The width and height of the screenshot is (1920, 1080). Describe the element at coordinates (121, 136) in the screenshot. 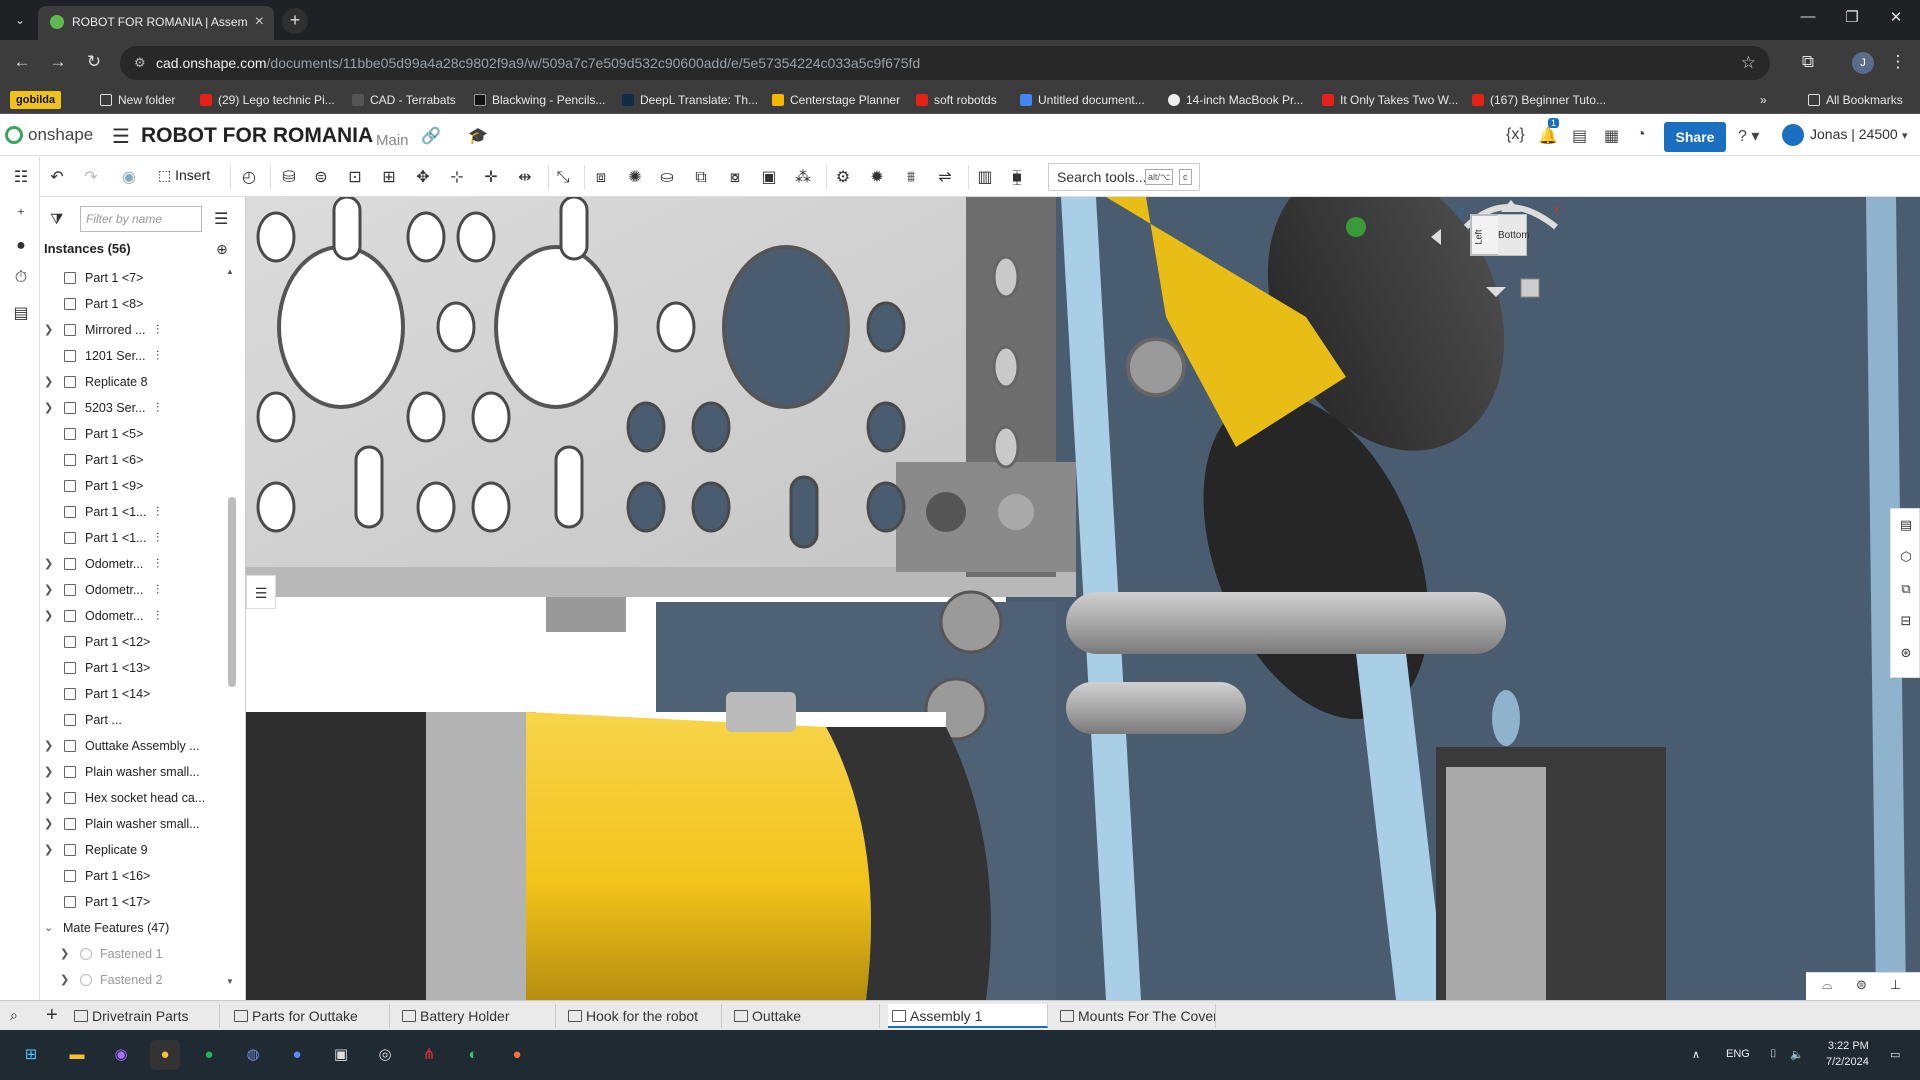

I see `document-menu-icon: ☰` at that location.